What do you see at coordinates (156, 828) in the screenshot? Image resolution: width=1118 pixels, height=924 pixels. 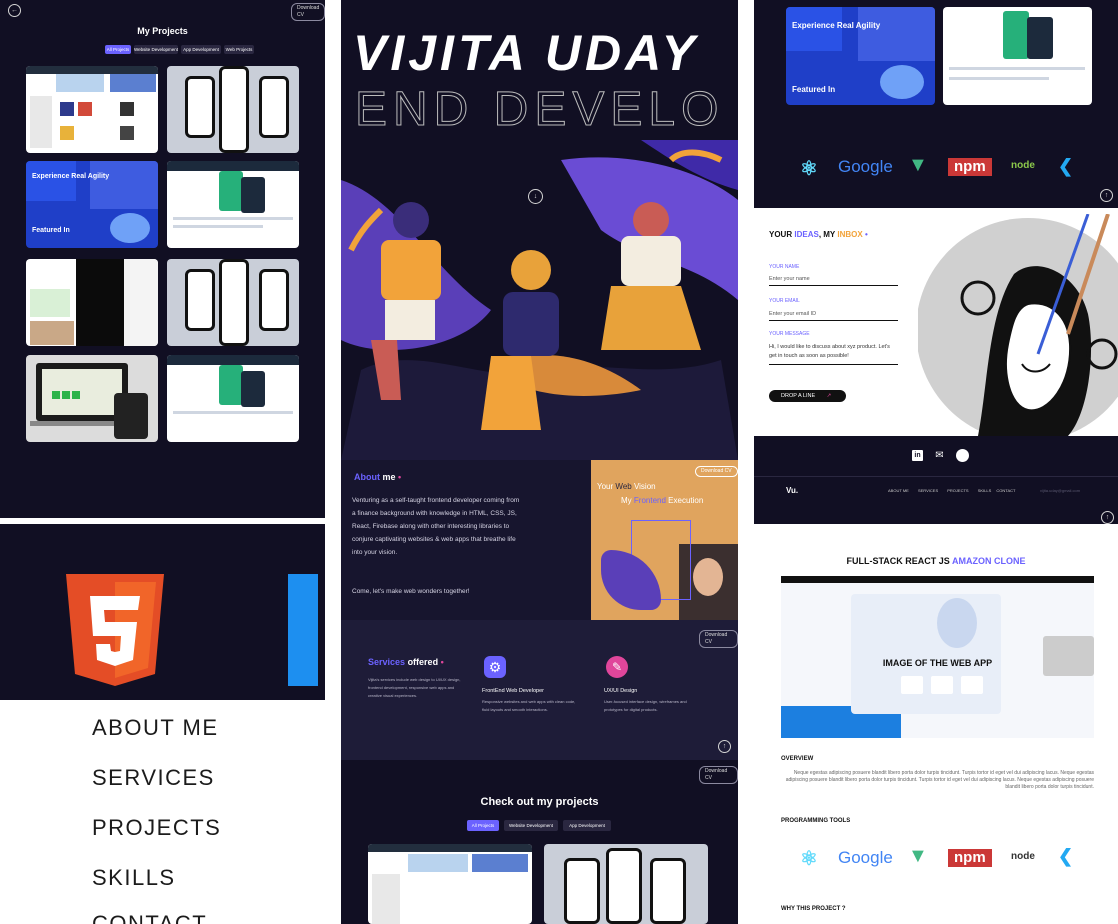 I see `menu-item-projects: PROJECTS` at bounding box center [156, 828].